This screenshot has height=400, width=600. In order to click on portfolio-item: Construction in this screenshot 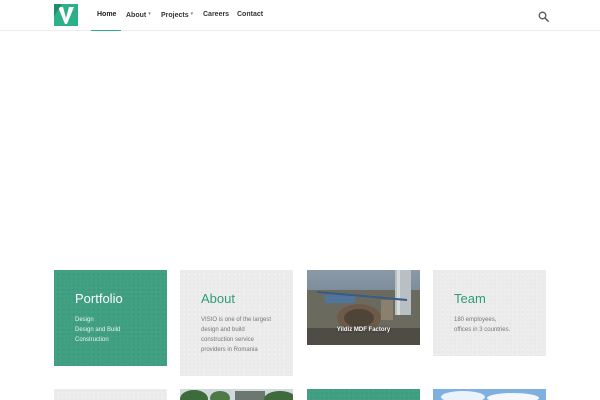, I will do `click(97, 340)`.